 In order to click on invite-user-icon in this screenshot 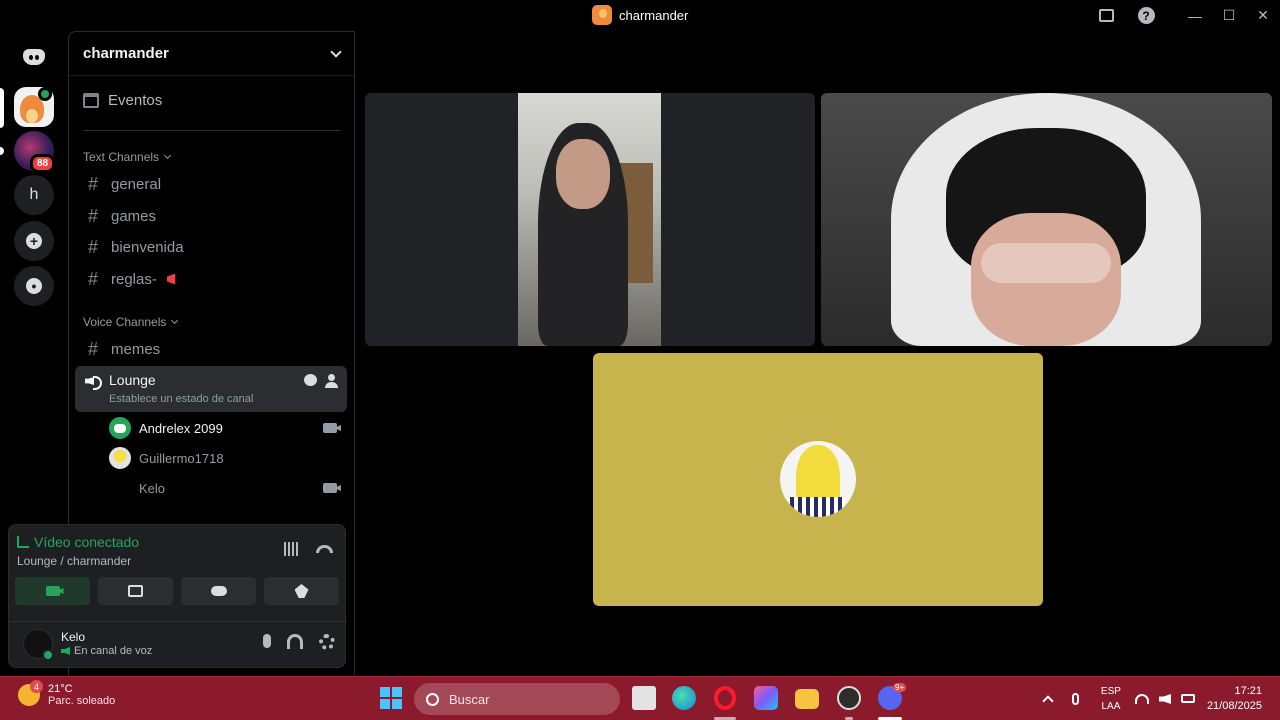, I will do `click(332, 381)`.